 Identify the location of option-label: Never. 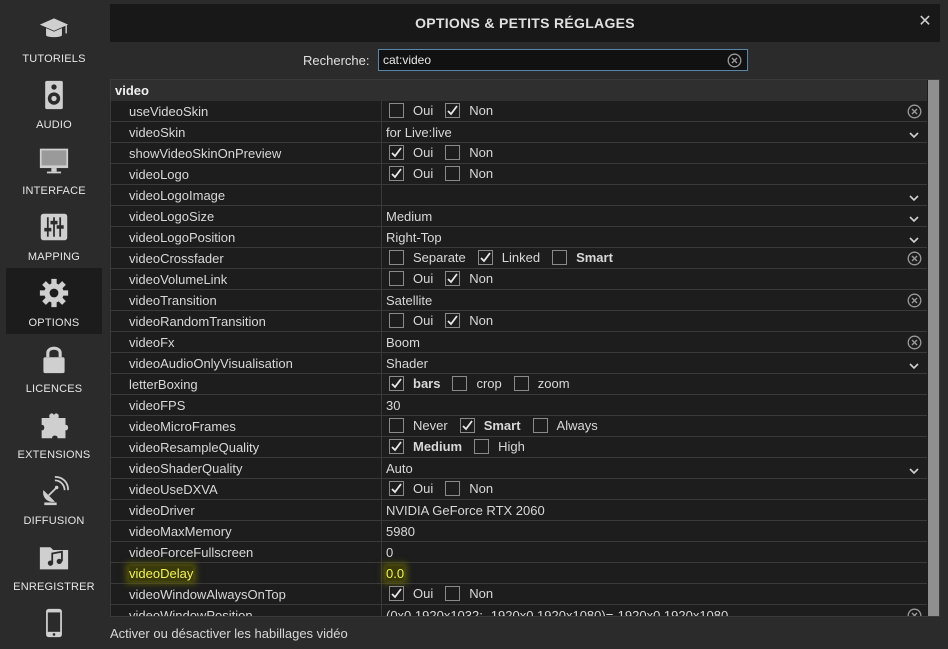
(430, 425).